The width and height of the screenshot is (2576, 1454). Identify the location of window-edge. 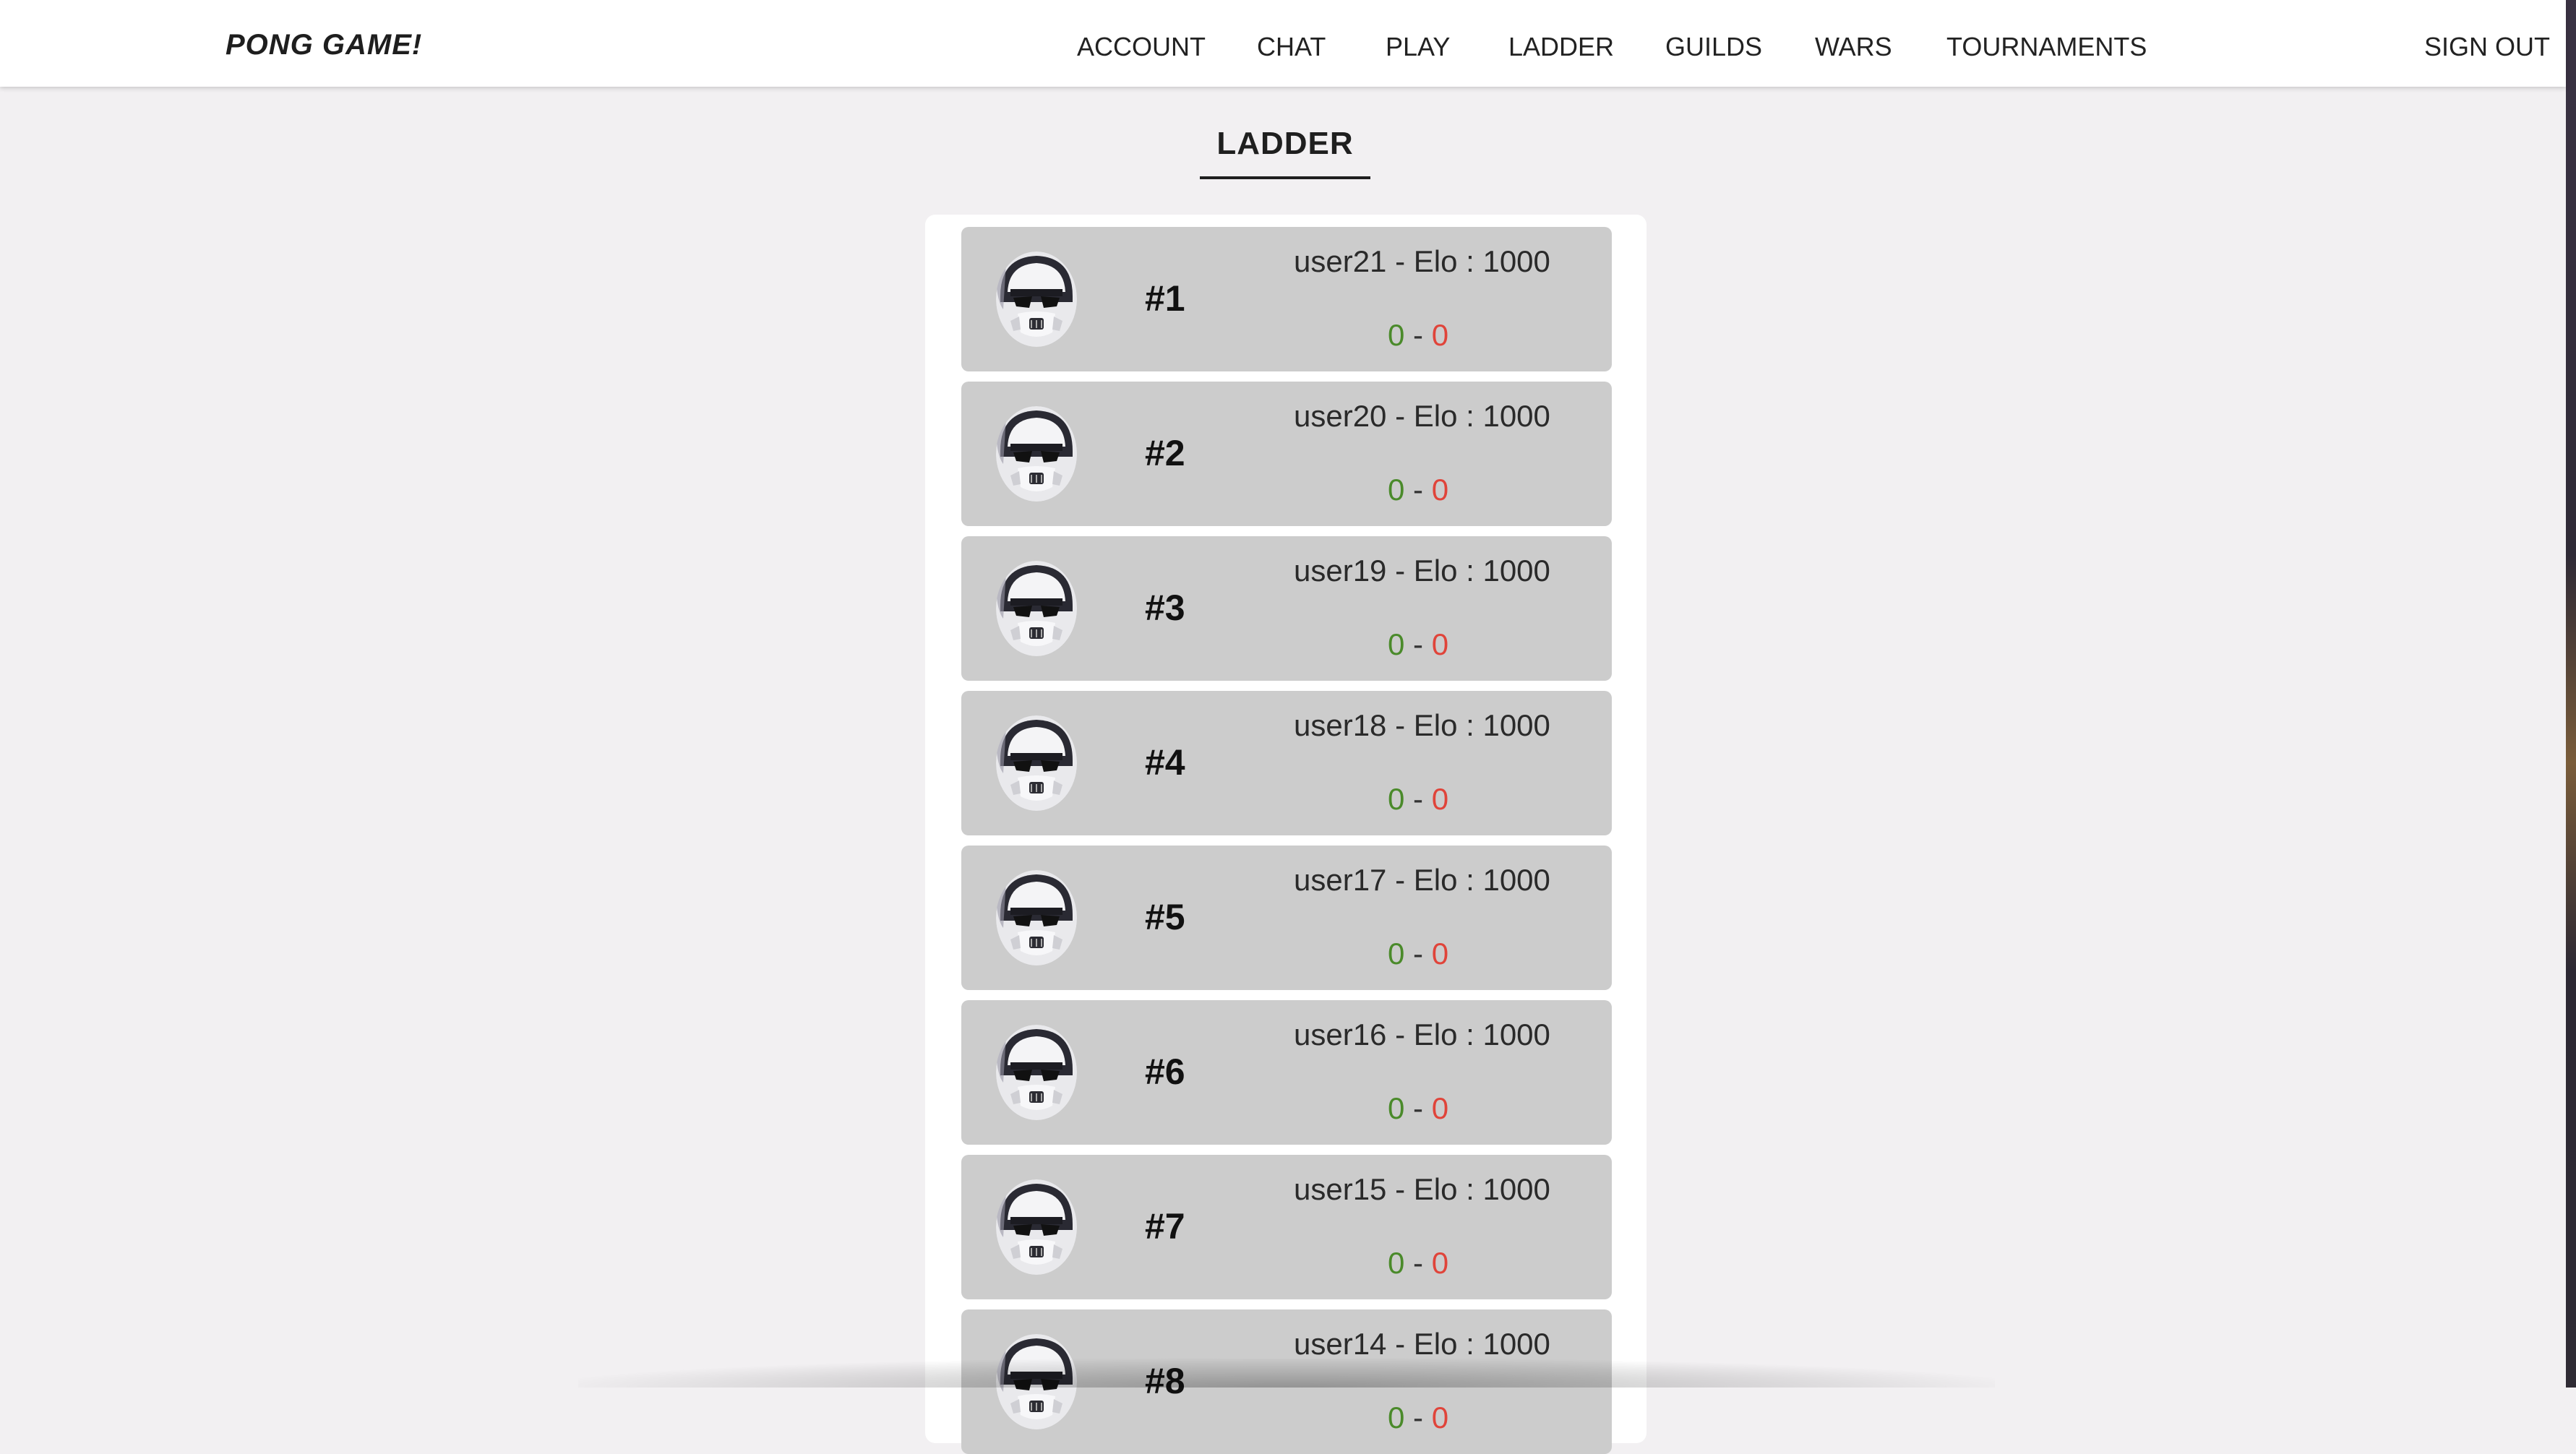
(2571, 694).